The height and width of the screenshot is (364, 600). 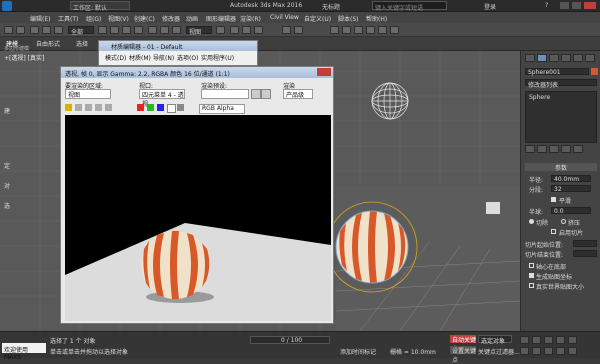 I want to click on blue-channel-icon, so click(x=160, y=107).